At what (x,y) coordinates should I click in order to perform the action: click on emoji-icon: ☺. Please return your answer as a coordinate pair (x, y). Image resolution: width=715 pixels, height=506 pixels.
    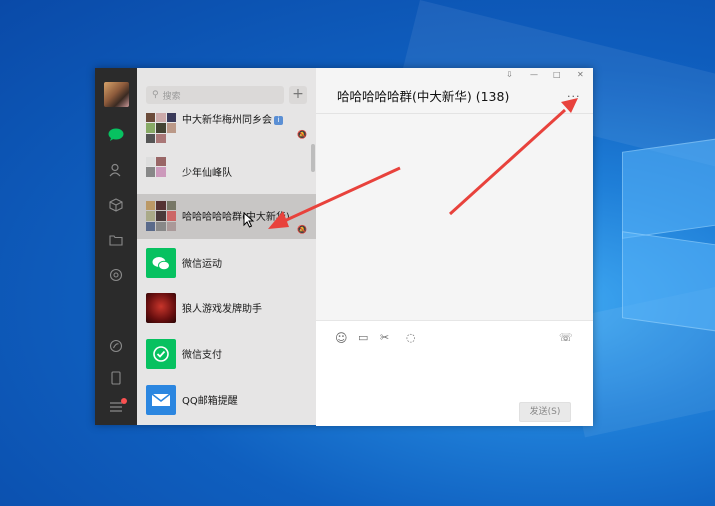
    Looking at the image, I should click on (341, 338).